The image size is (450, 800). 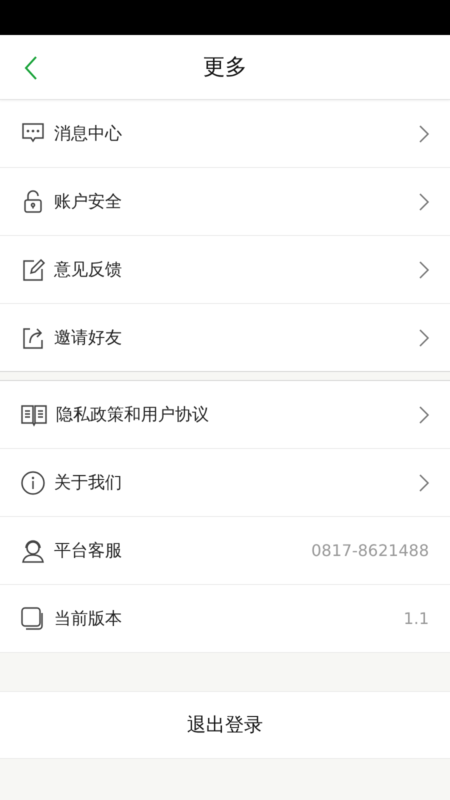 I want to click on menu-item-label: 平台客服, so click(x=88, y=551).